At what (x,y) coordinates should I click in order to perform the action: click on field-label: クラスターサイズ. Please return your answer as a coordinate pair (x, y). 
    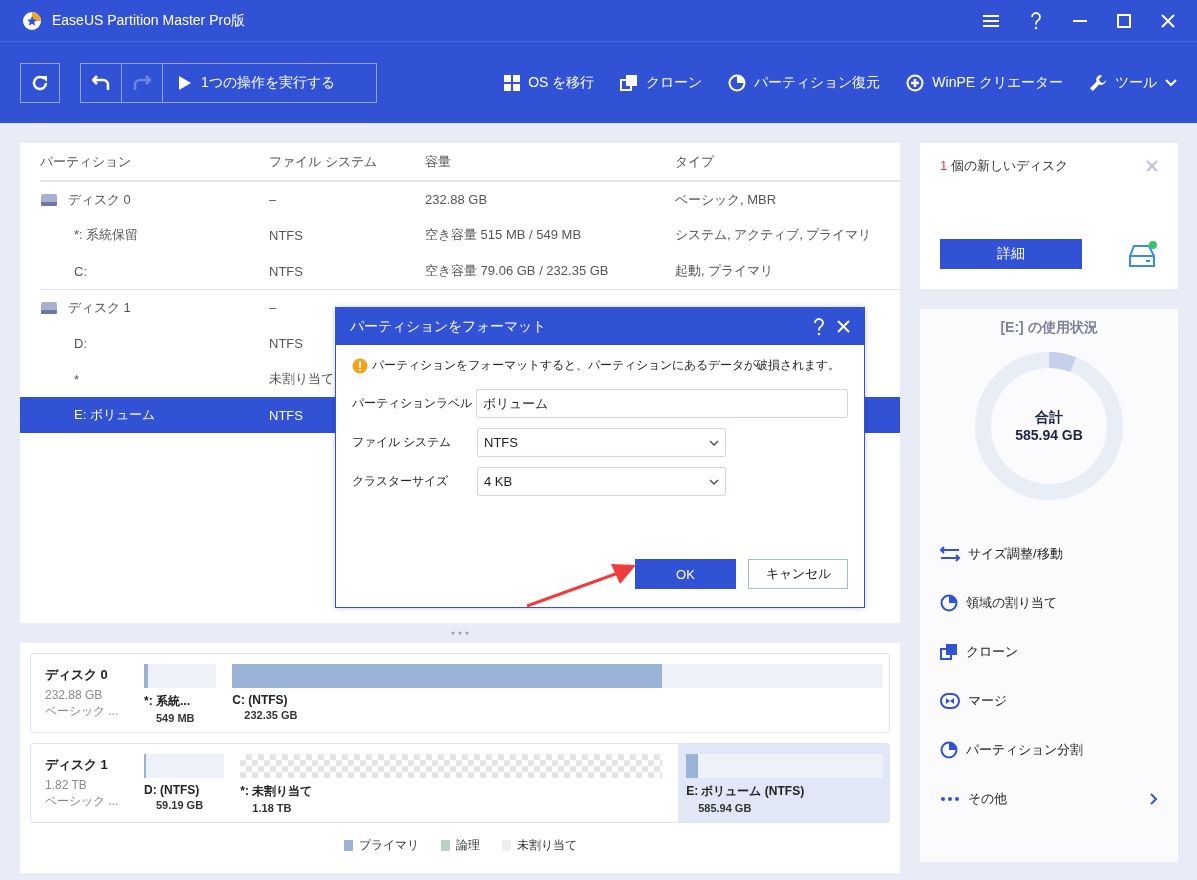
    Looking at the image, I should click on (400, 481).